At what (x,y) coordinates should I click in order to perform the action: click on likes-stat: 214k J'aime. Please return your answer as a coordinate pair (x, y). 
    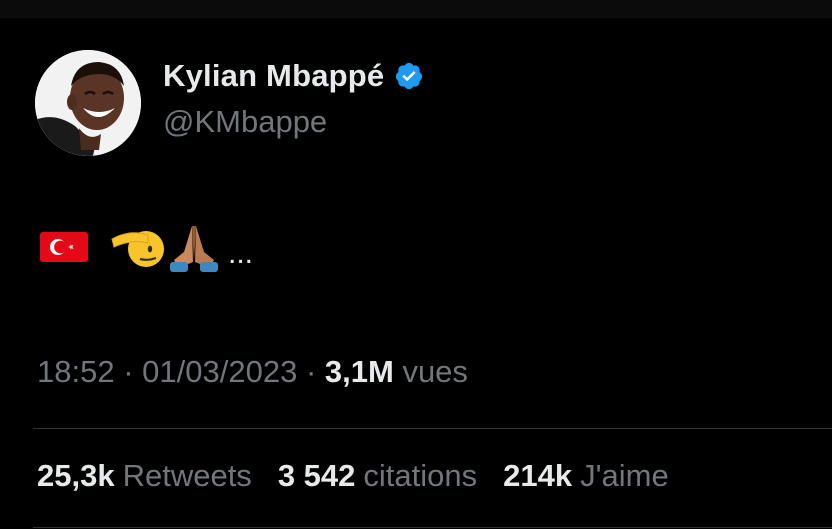
    Looking at the image, I should click on (586, 476).